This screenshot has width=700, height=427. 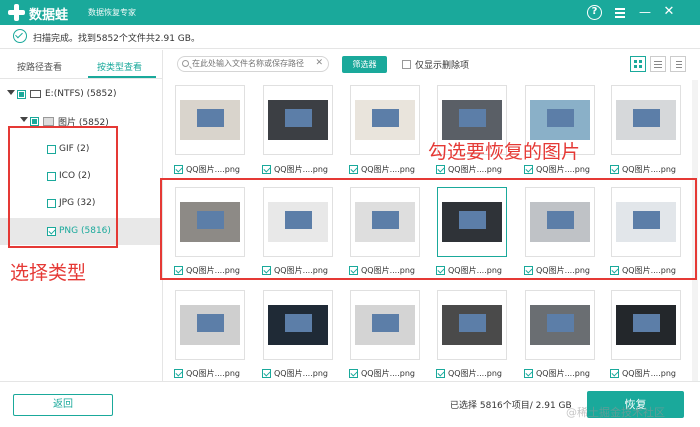 What do you see at coordinates (185, 63) in the screenshot?
I see `search-icon` at bounding box center [185, 63].